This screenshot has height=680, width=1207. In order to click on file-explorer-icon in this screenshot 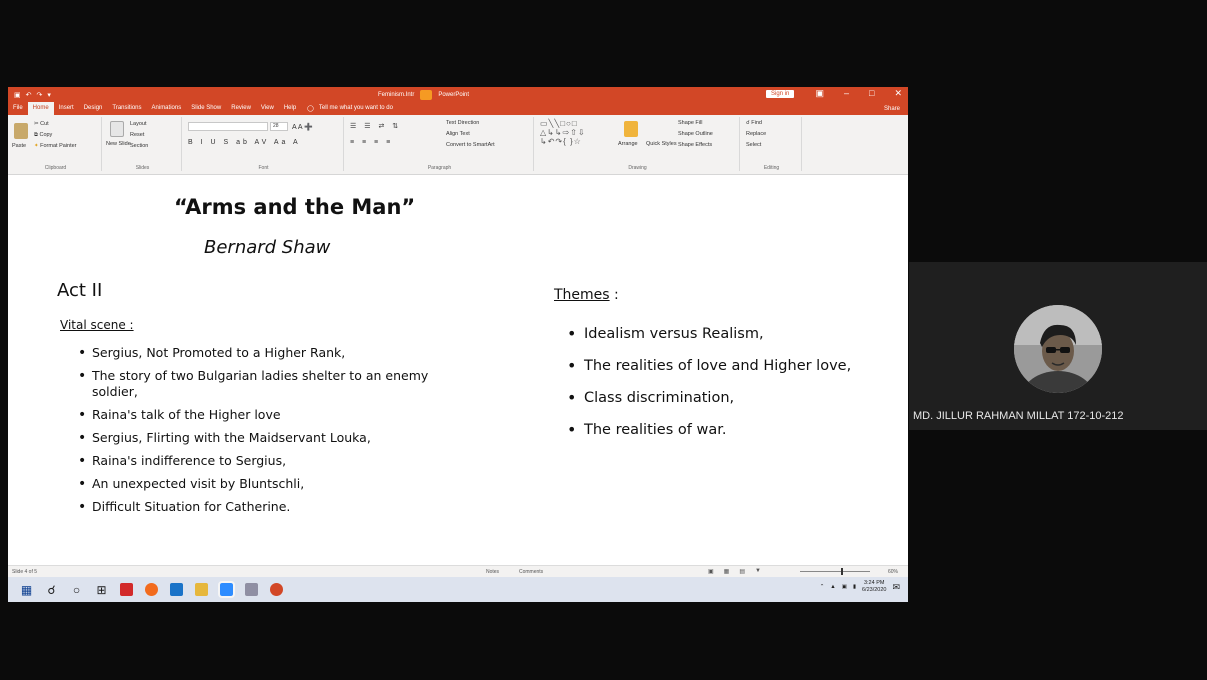, I will do `click(201, 589)`.